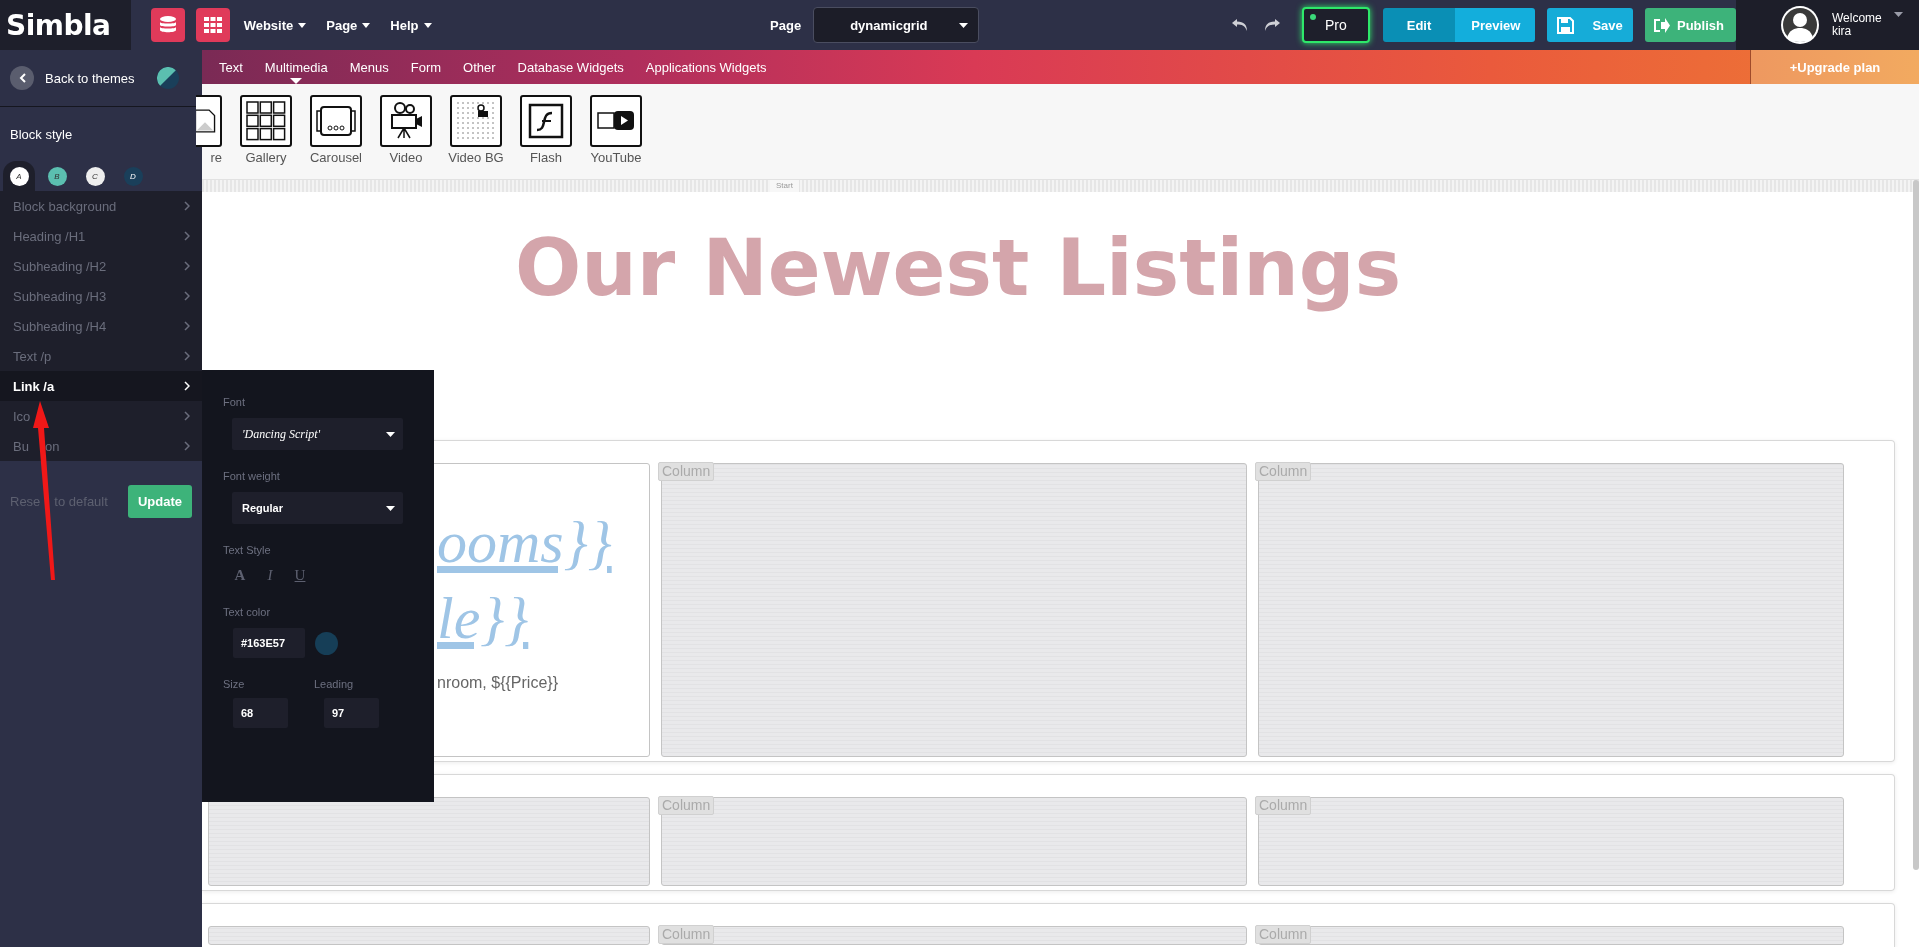 Image resolution: width=1919 pixels, height=947 pixels. I want to click on widget-label: YouTube, so click(616, 157).